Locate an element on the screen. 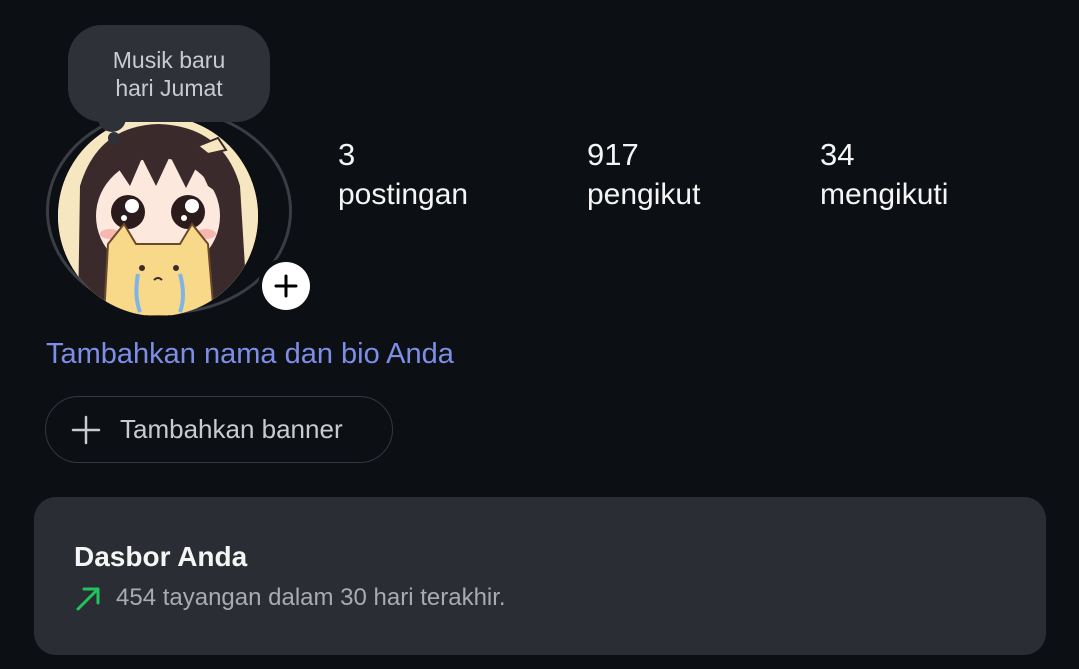 This screenshot has height=669, width=1079. add-banner-label: Tambahkan banner is located at coordinates (231, 429).